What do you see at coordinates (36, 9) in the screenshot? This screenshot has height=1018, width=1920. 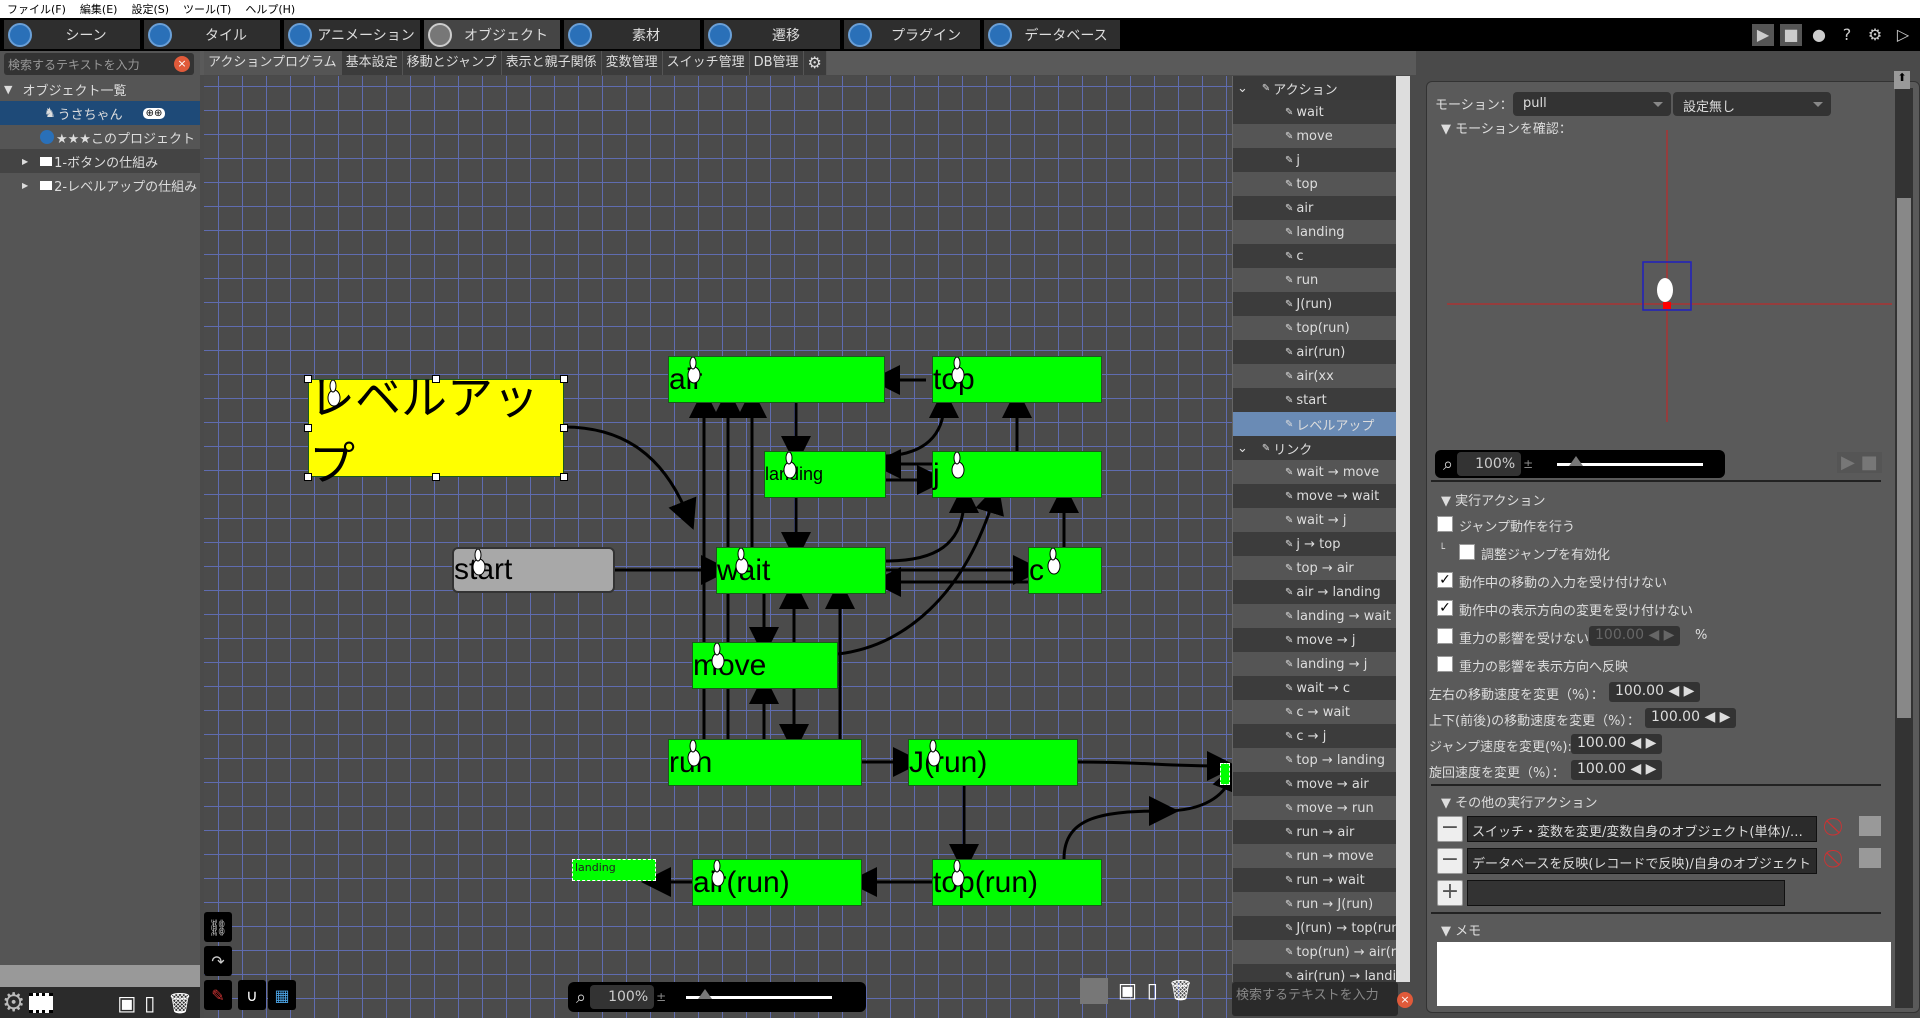 I see `menu-file: ファイル(F)` at bounding box center [36, 9].